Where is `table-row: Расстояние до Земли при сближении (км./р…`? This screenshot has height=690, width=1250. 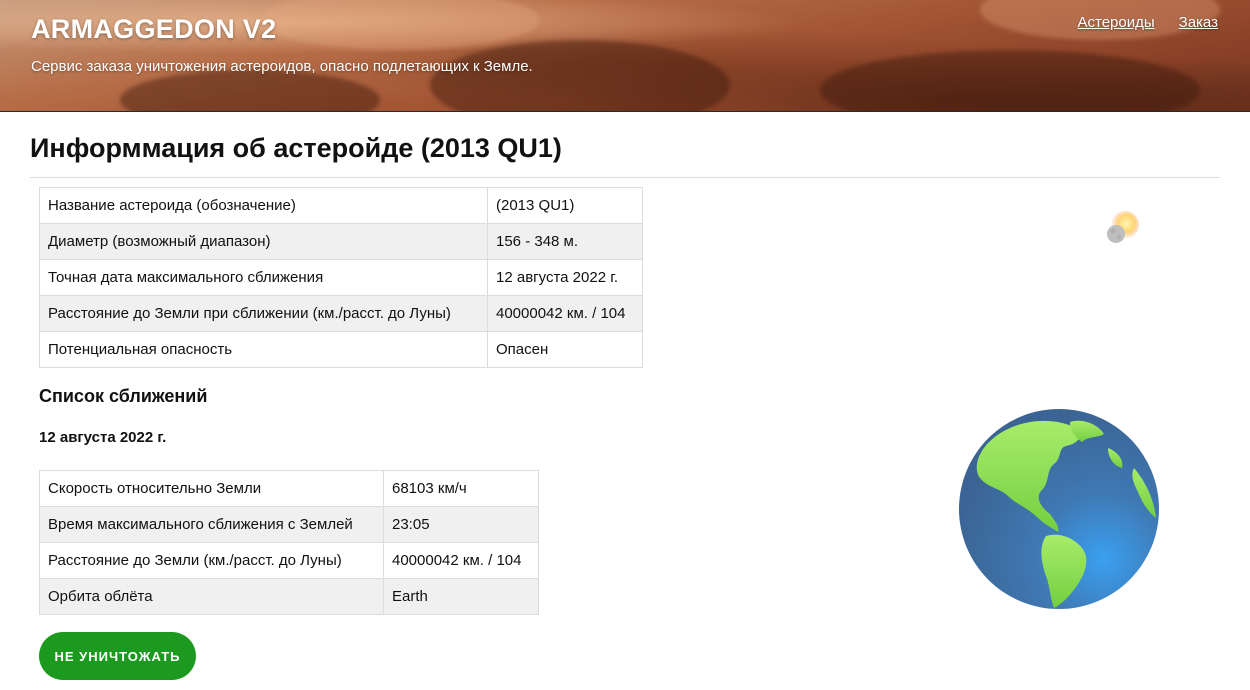
table-row: Расстояние до Земли при сближении (км./р… is located at coordinates (341, 313).